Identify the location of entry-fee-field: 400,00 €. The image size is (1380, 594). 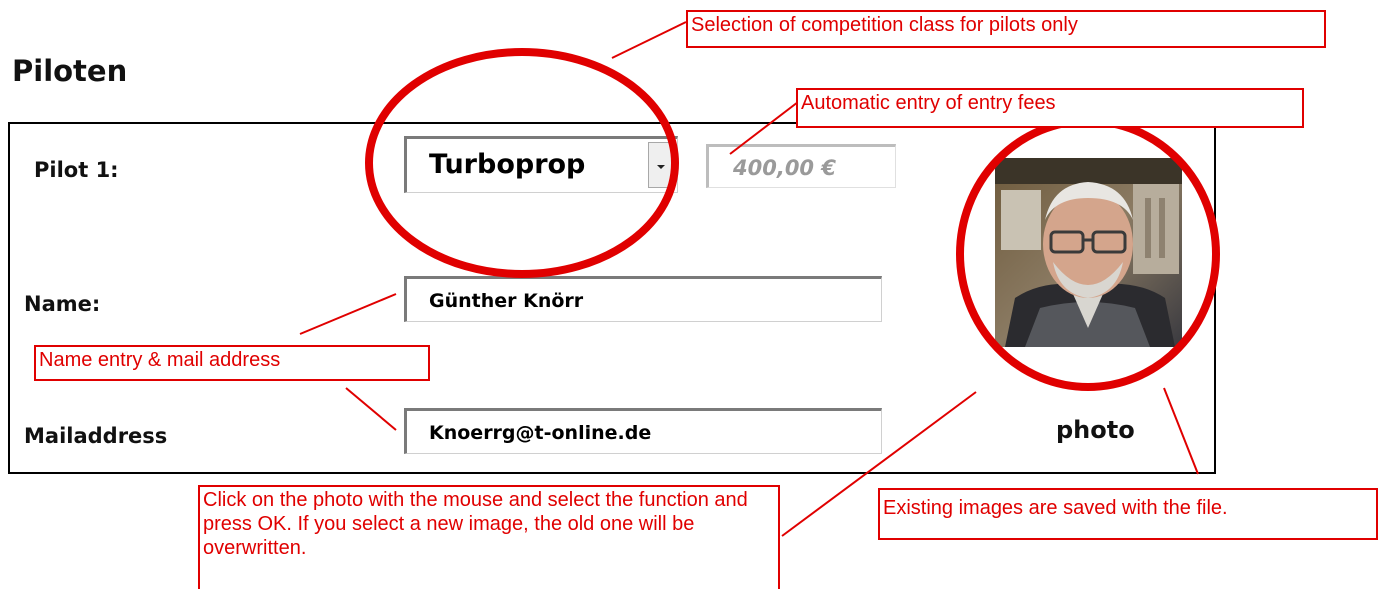
(801, 166).